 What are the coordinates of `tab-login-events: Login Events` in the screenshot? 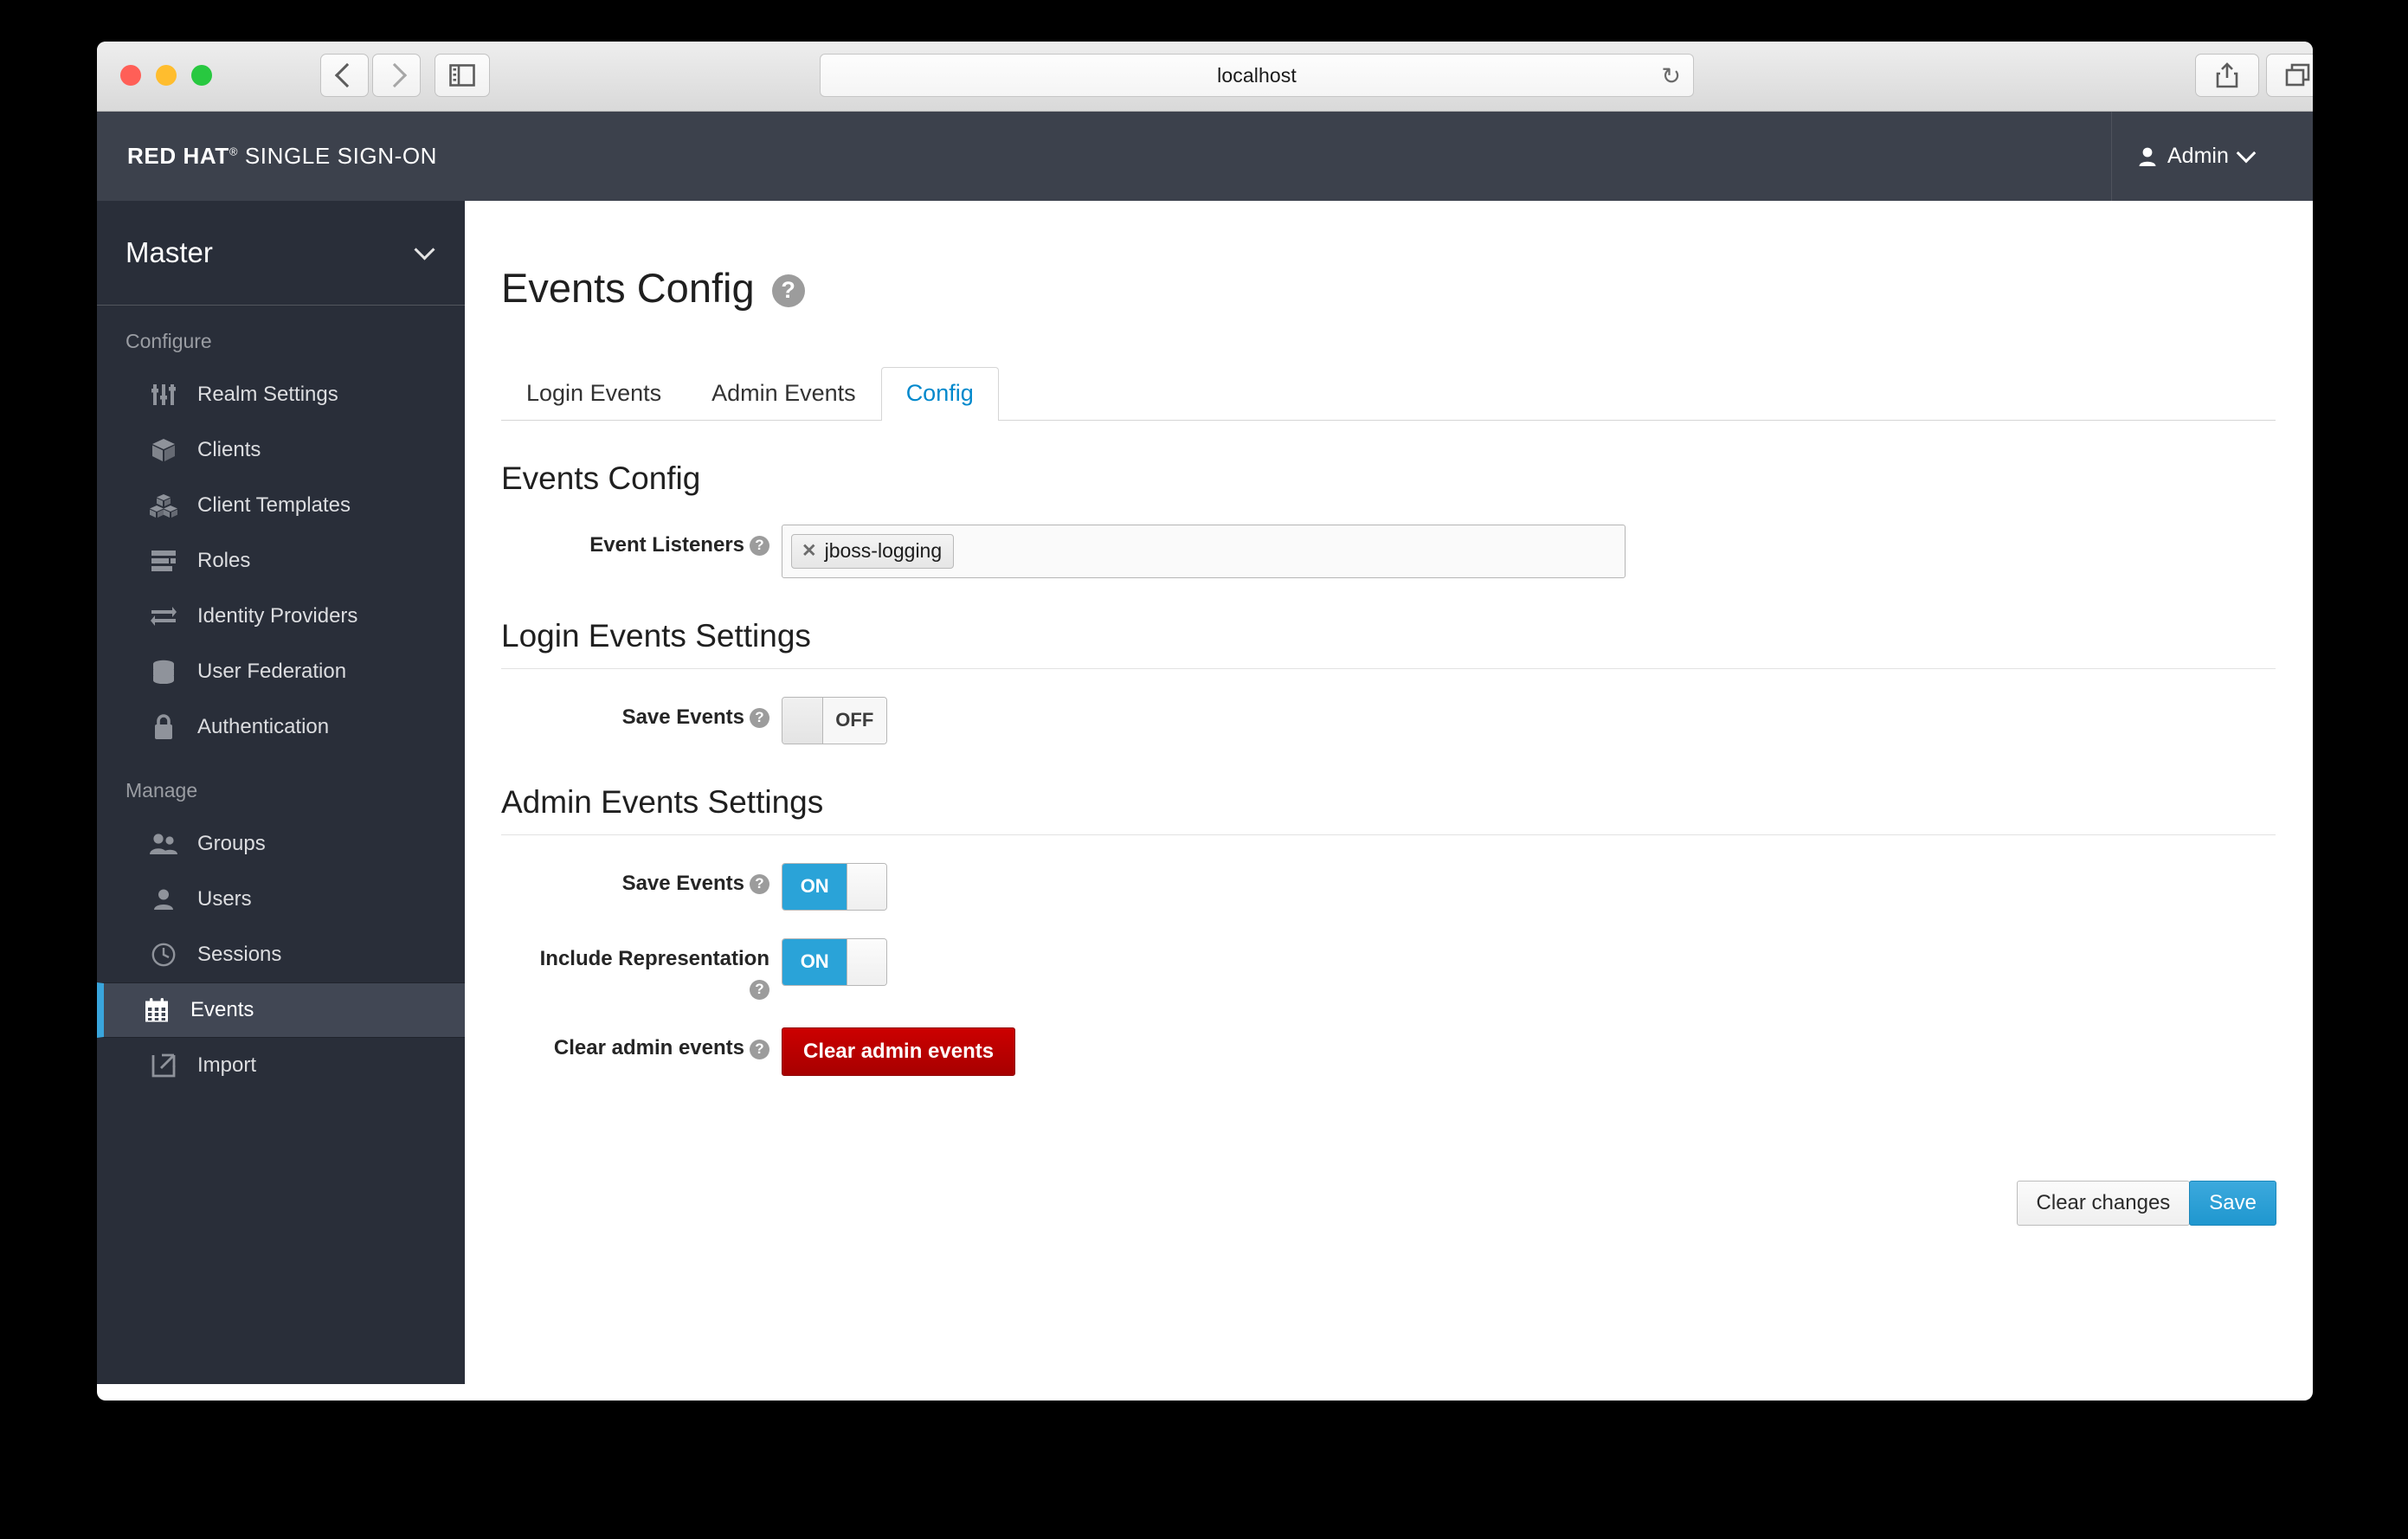 It's located at (593, 394).